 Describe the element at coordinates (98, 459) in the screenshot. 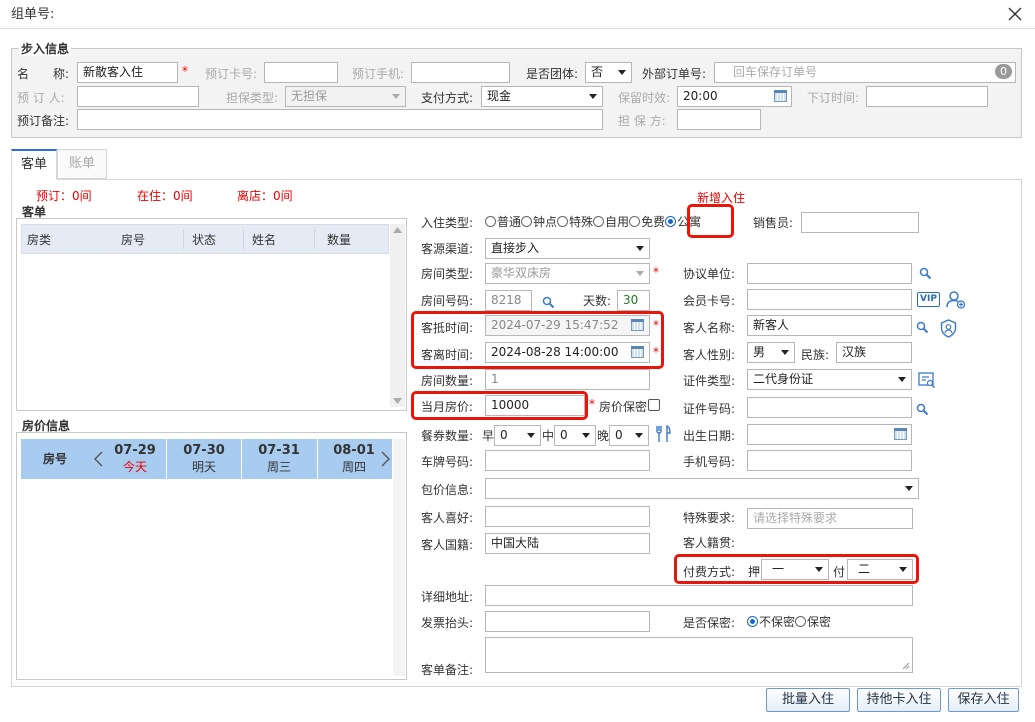

I see `chevron-left-icon` at that location.